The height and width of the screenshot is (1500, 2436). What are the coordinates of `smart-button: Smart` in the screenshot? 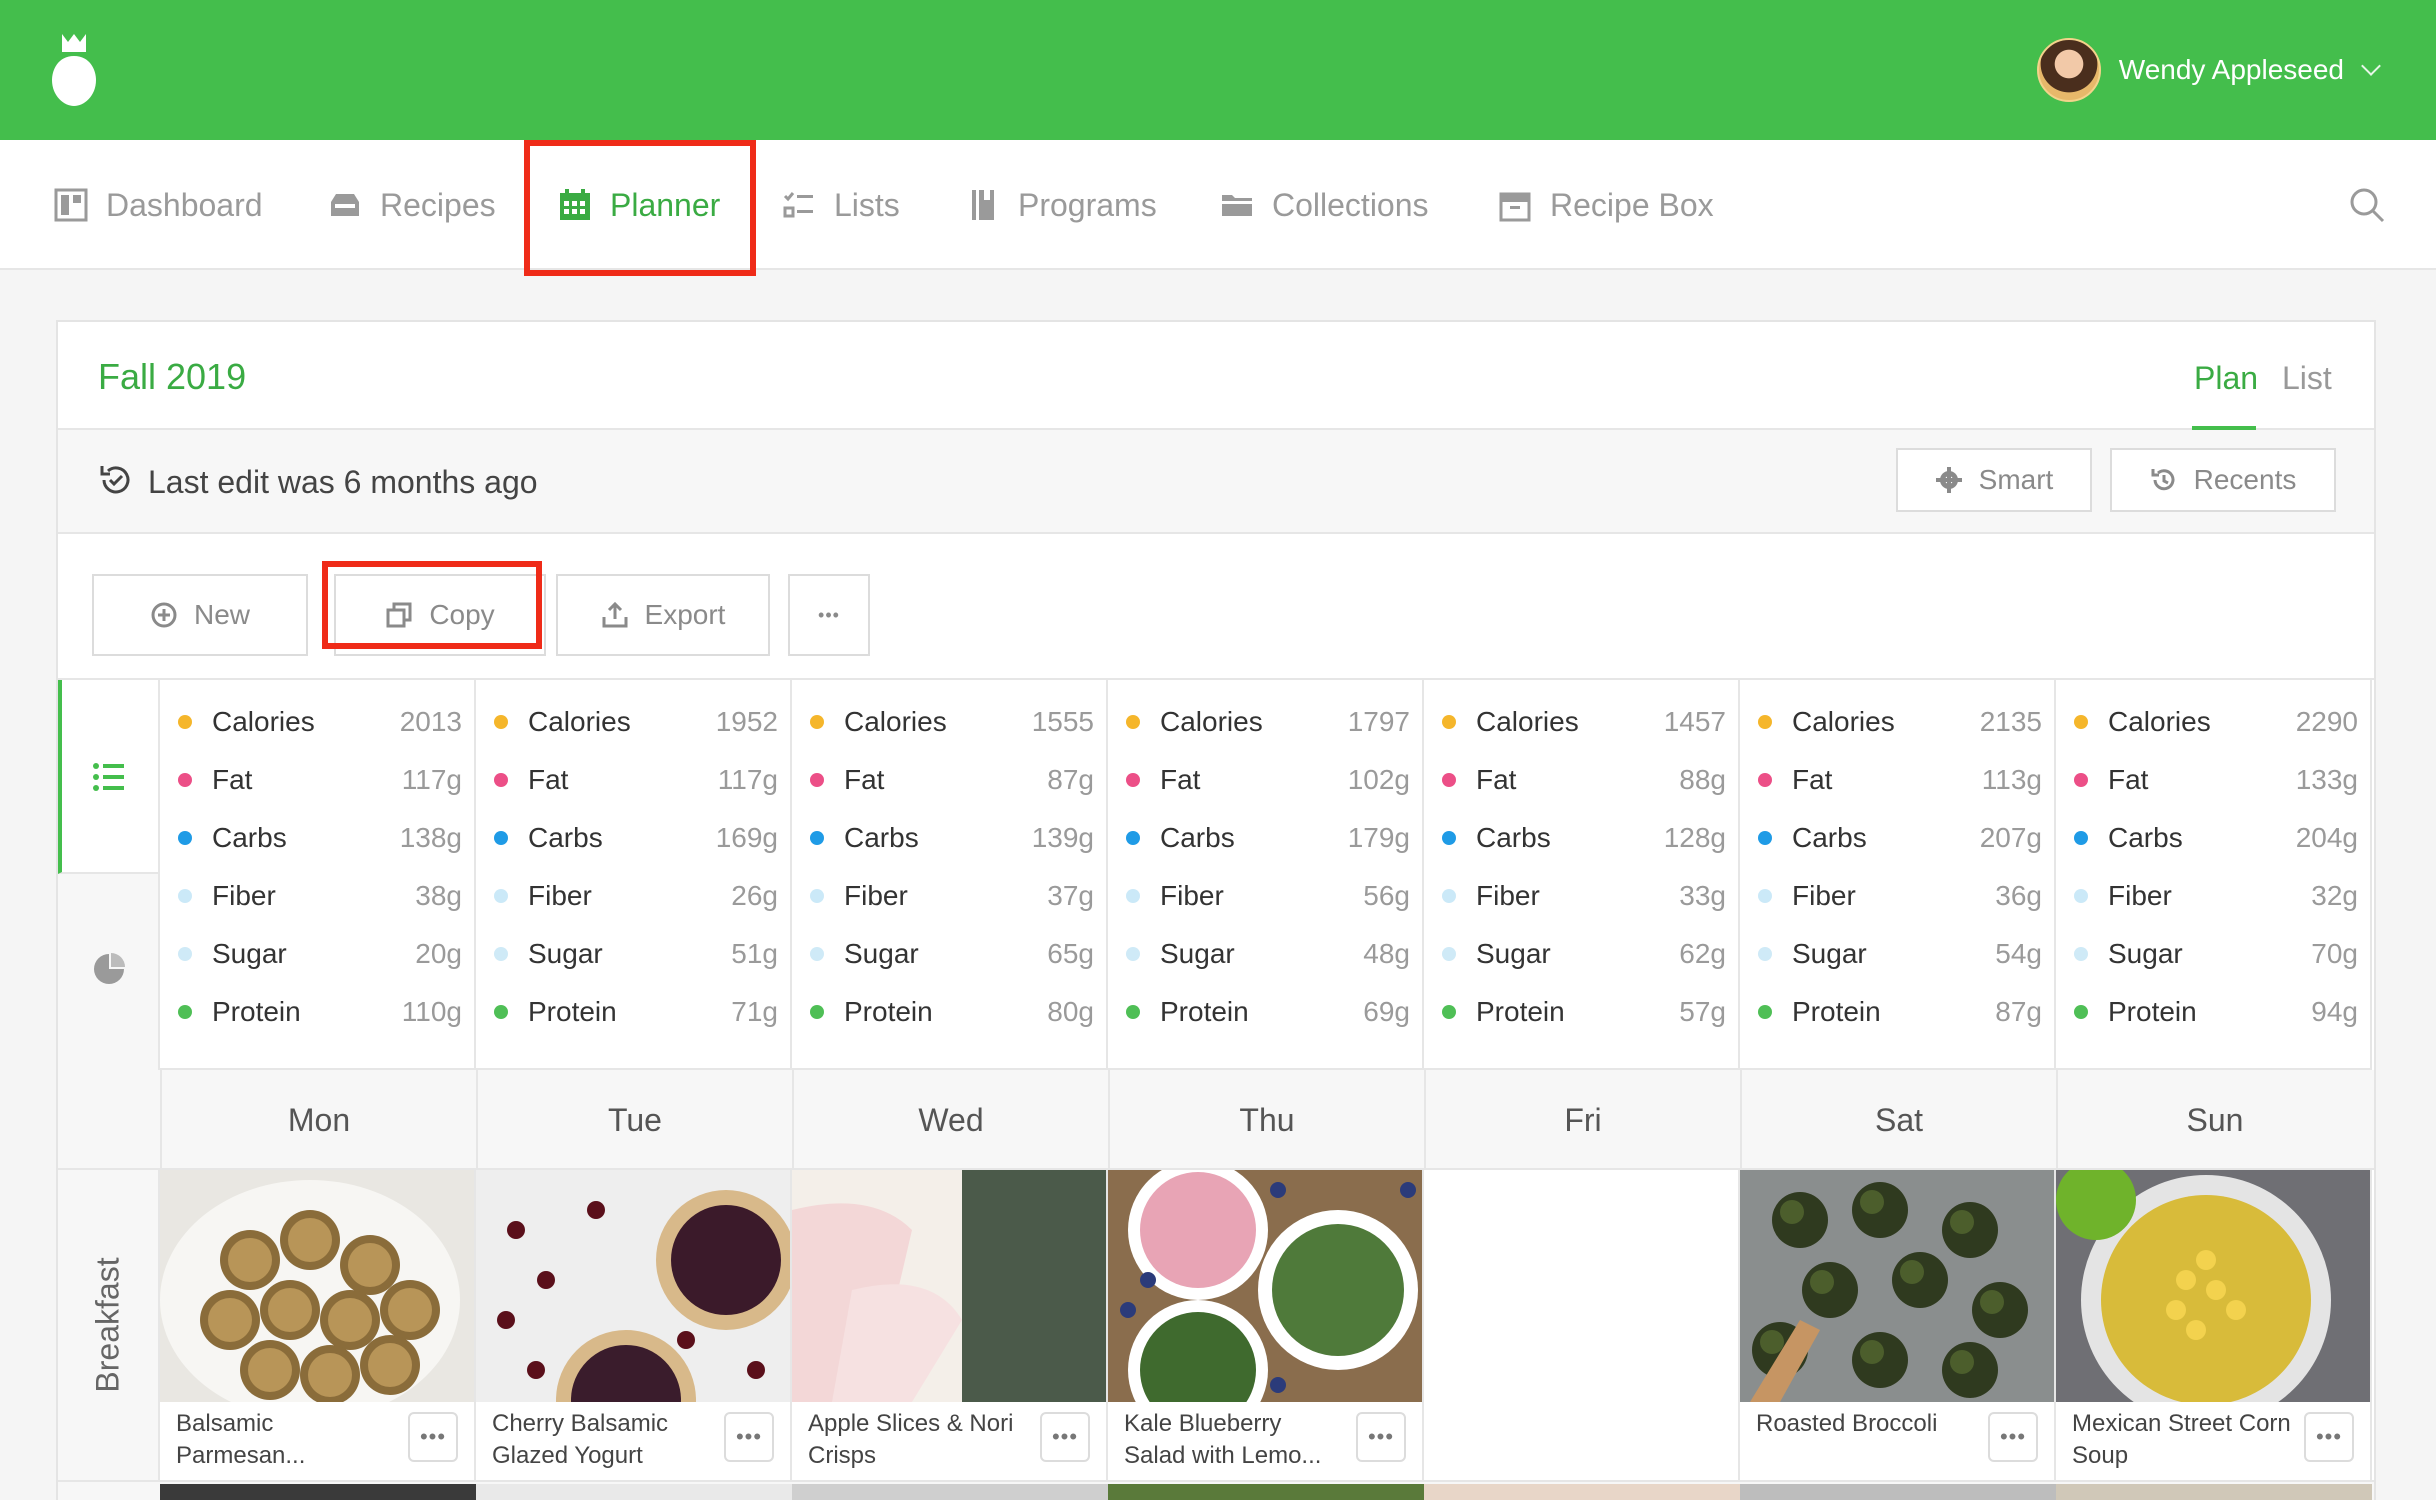 It's located at (1994, 480).